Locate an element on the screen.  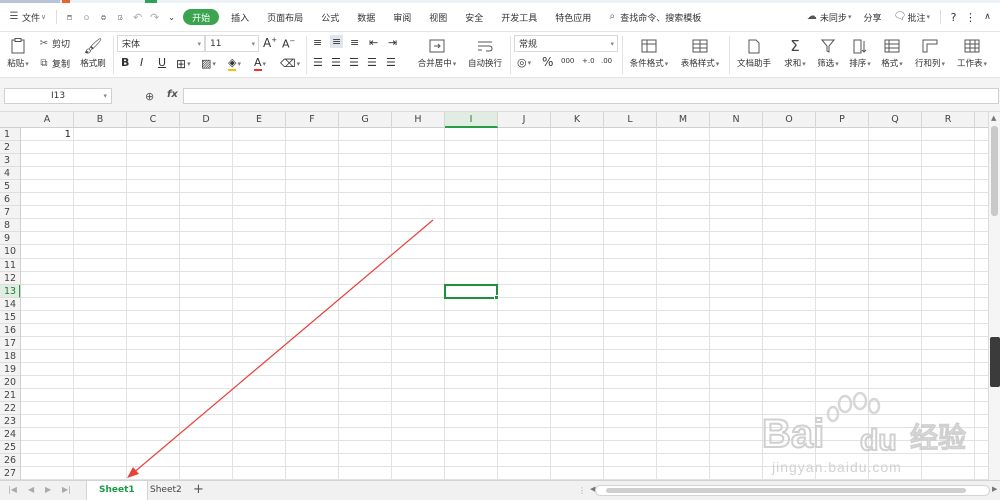
row-header-24: 24 is located at coordinates (10, 435).